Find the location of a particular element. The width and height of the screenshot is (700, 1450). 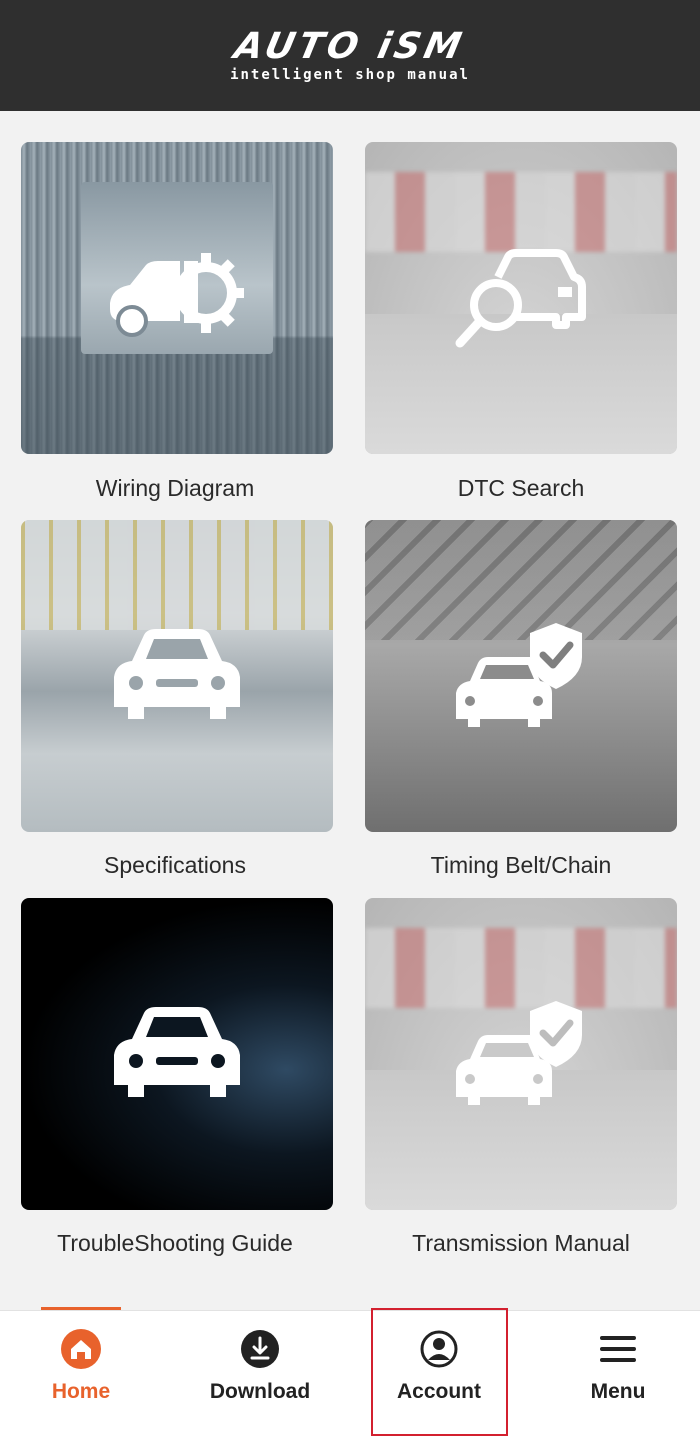

nav-menu: Menu is located at coordinates (618, 1373).